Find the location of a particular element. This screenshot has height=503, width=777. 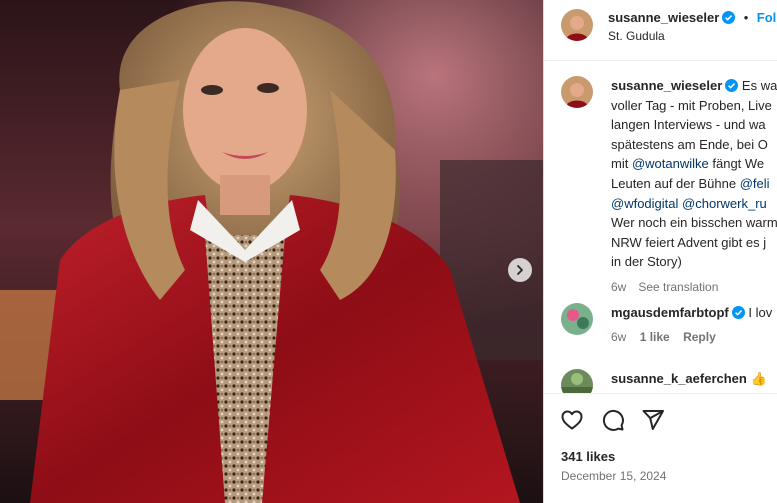

comment-age: 6w is located at coordinates (618, 337).